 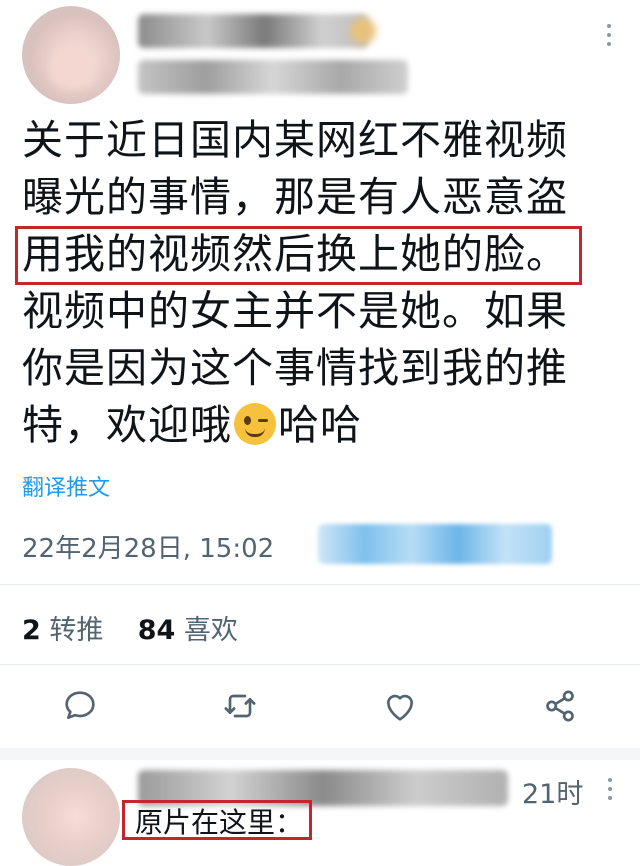 I want to click on avatar, so click(x=71, y=55).